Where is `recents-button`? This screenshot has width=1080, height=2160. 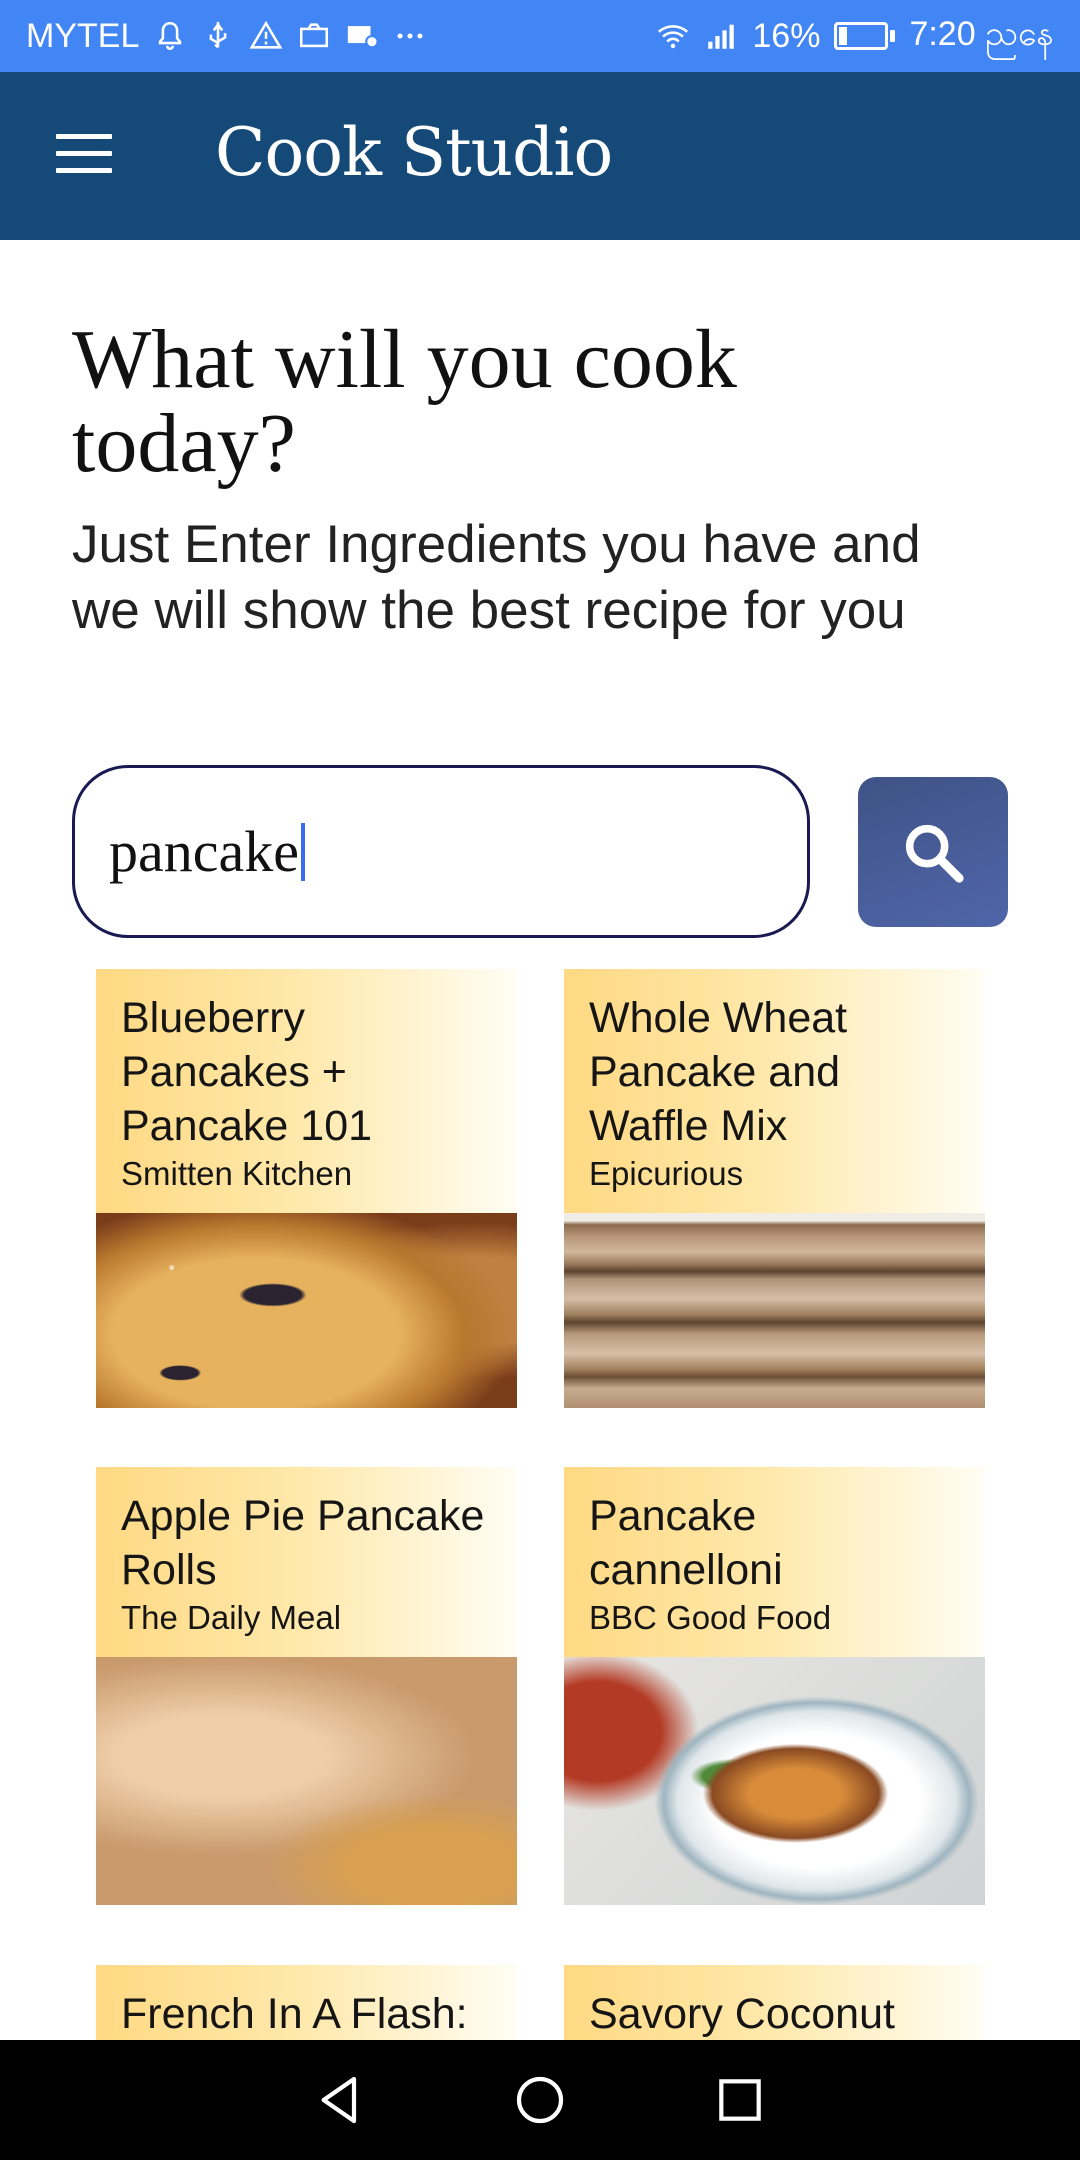 recents-button is located at coordinates (740, 2100).